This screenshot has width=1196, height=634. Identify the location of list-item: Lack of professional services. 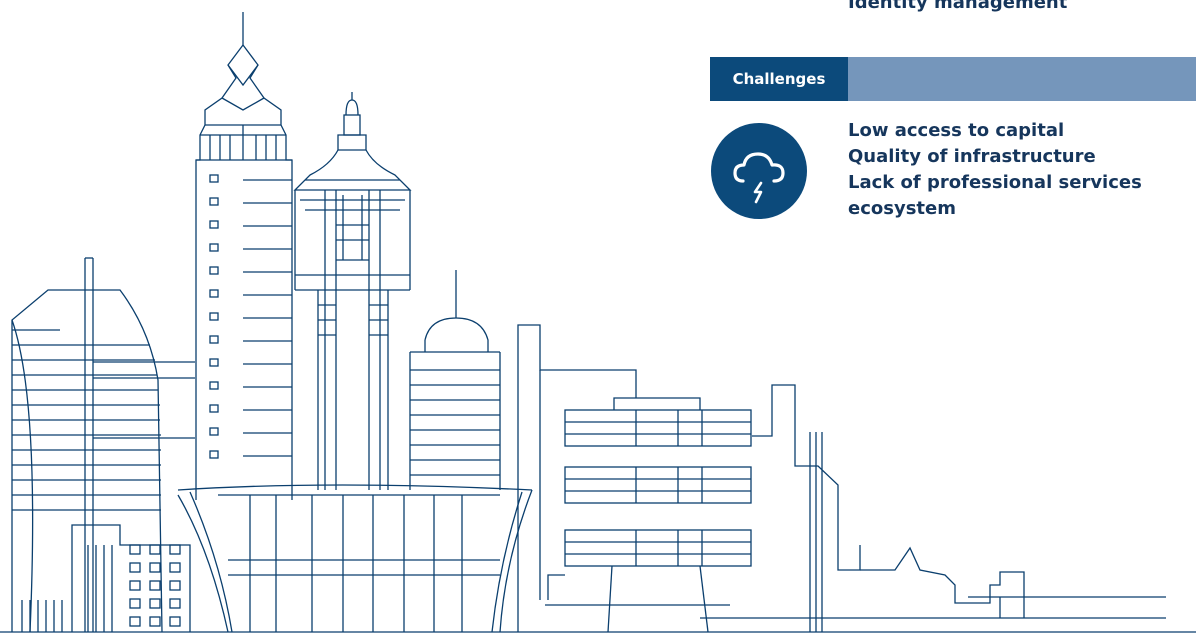
(995, 182).